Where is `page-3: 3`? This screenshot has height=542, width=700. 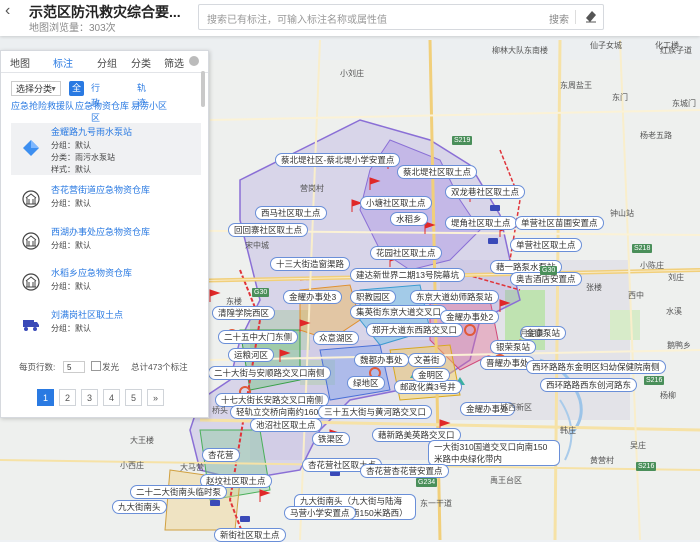 page-3: 3 is located at coordinates (89, 397).